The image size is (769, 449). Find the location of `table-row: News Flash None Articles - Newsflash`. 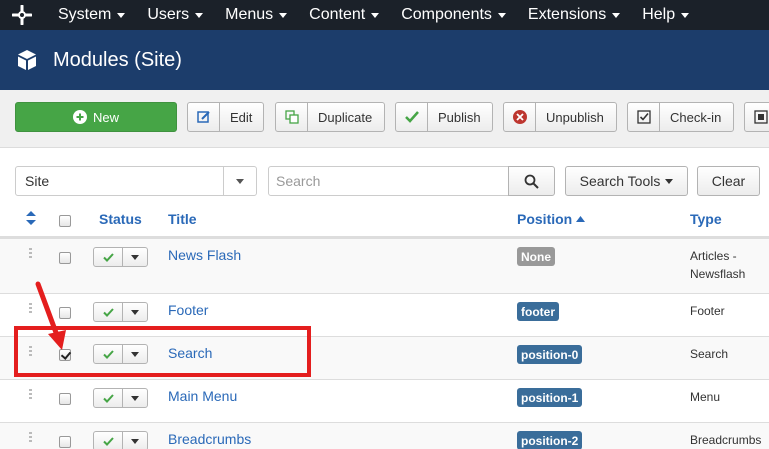

table-row: News Flash None Articles - Newsflash is located at coordinates (384, 265).